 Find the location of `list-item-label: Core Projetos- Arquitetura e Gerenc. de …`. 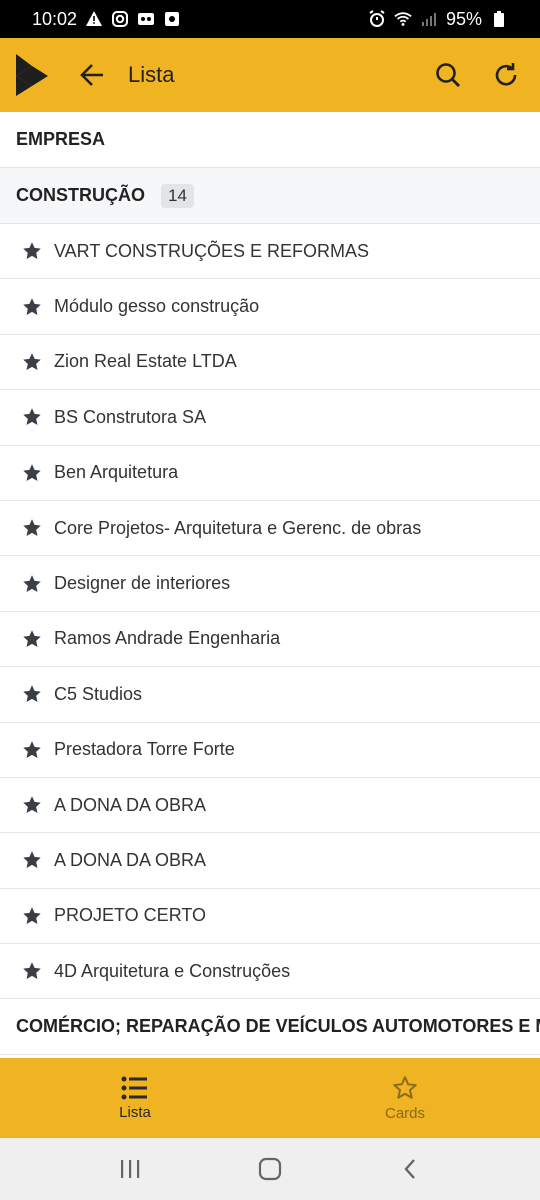

list-item-label: Core Projetos- Arquitetura e Gerenc. de … is located at coordinates (238, 527).